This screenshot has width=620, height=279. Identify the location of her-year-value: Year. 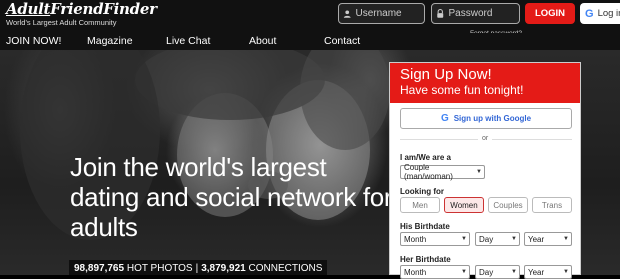
(536, 272).